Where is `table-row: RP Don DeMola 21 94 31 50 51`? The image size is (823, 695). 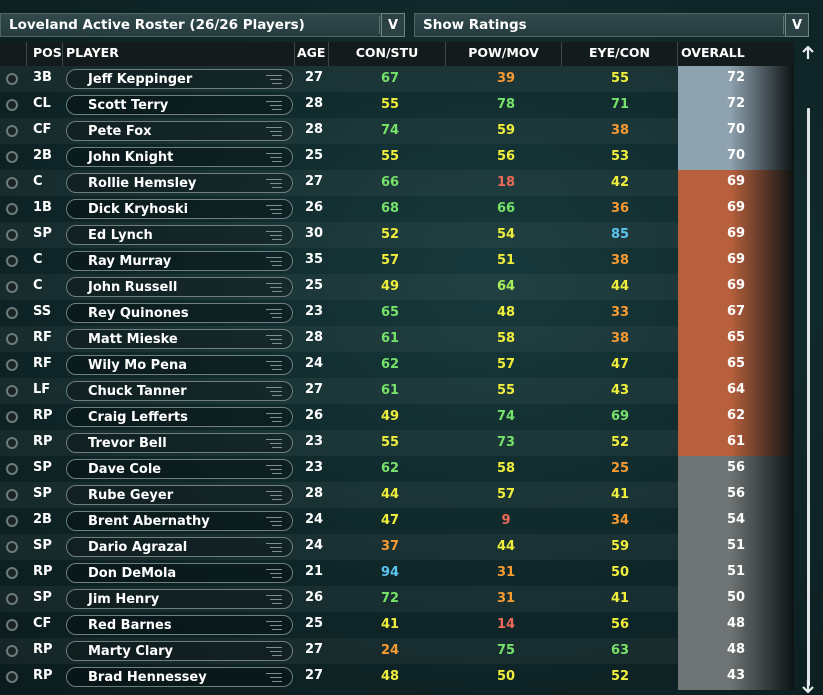 table-row: RP Don DeMola 21 94 31 50 51 is located at coordinates (397, 573).